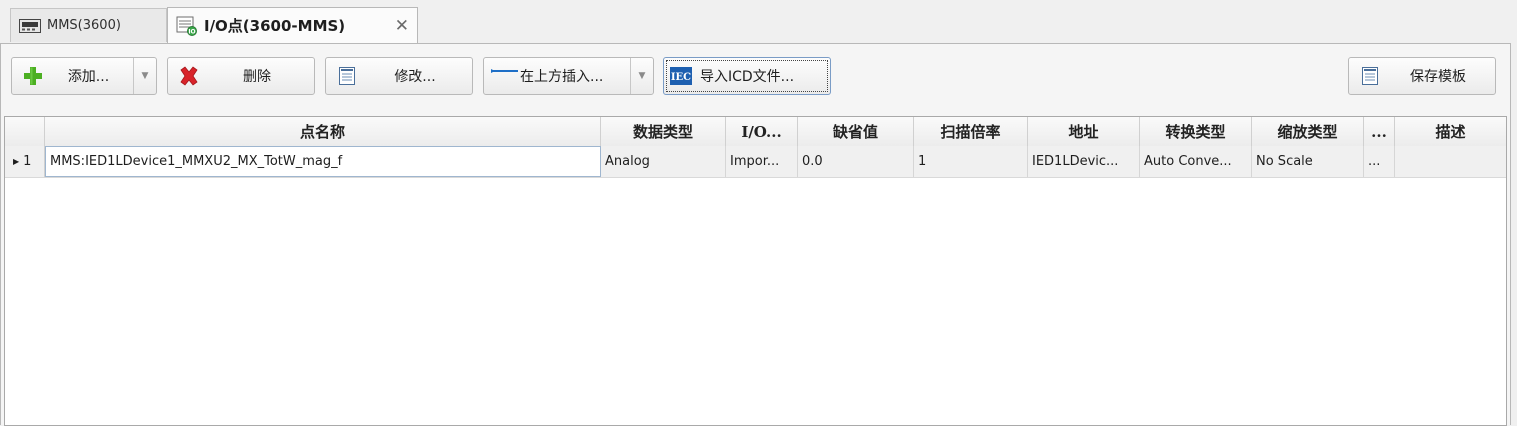 Image resolution: width=1517 pixels, height=426 pixels. Describe the element at coordinates (33, 76) in the screenshot. I see `plus-icon` at that location.